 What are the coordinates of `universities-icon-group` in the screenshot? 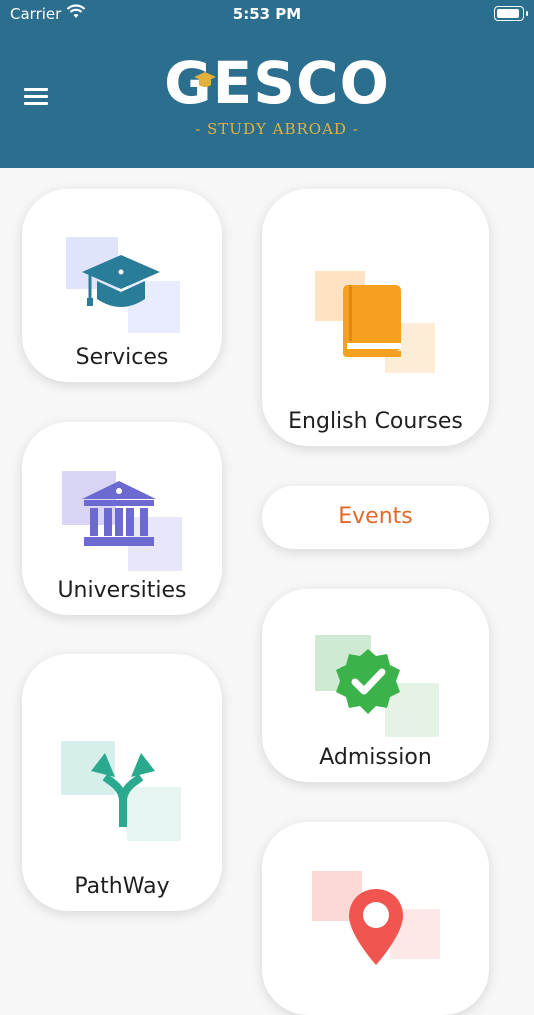 It's located at (122, 521).